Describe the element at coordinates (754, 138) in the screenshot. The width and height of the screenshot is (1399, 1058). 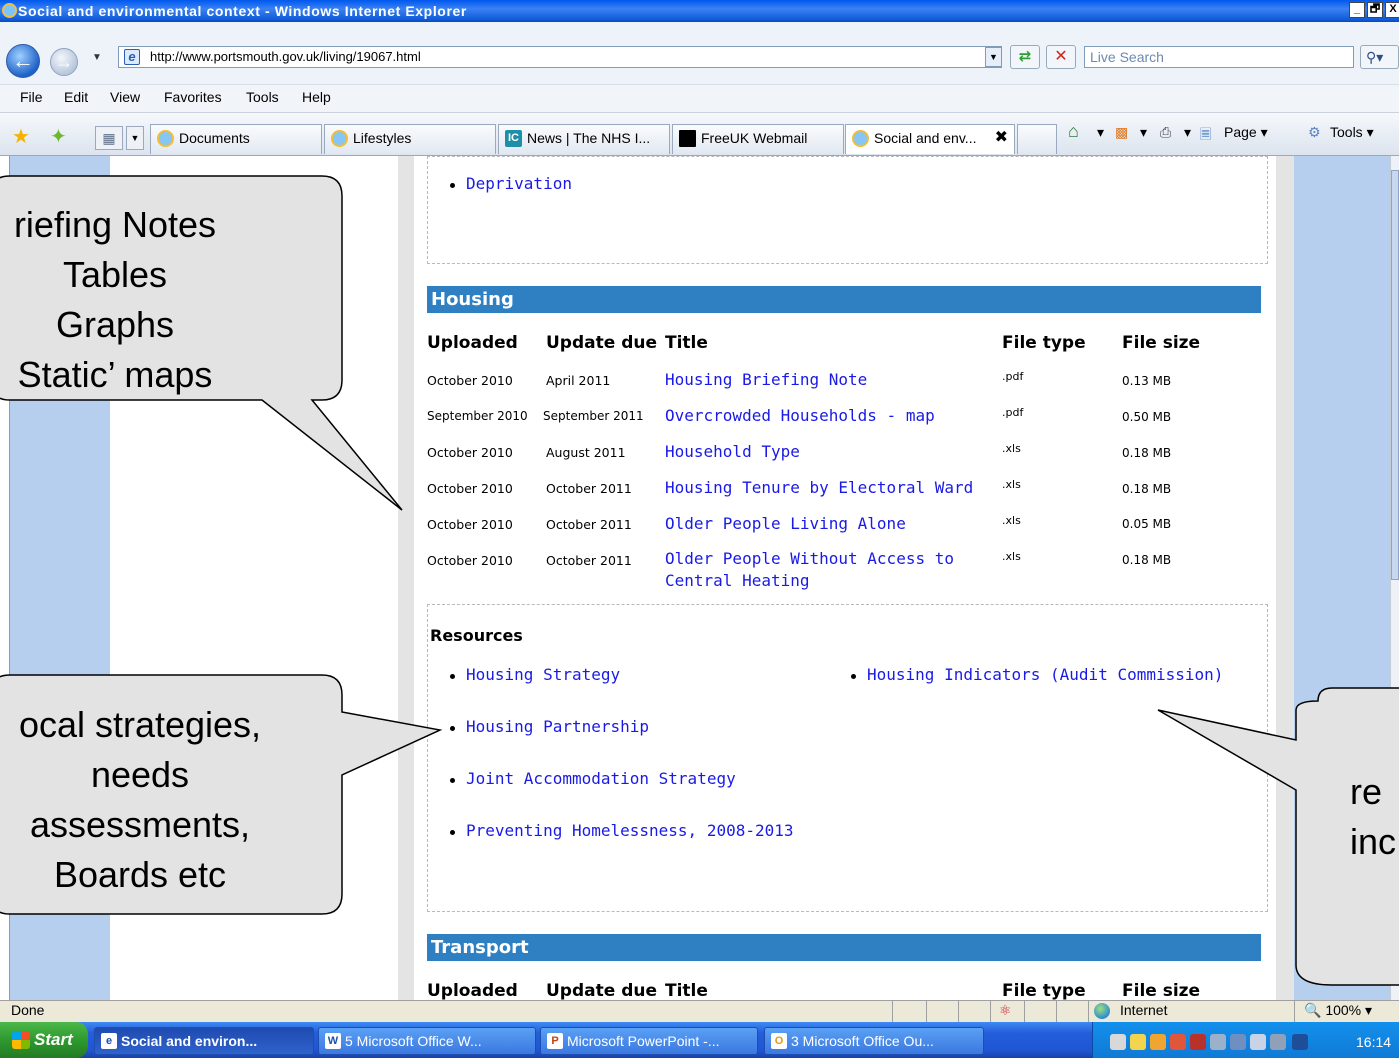
I see `tab-label: FreeUK Webmail` at that location.